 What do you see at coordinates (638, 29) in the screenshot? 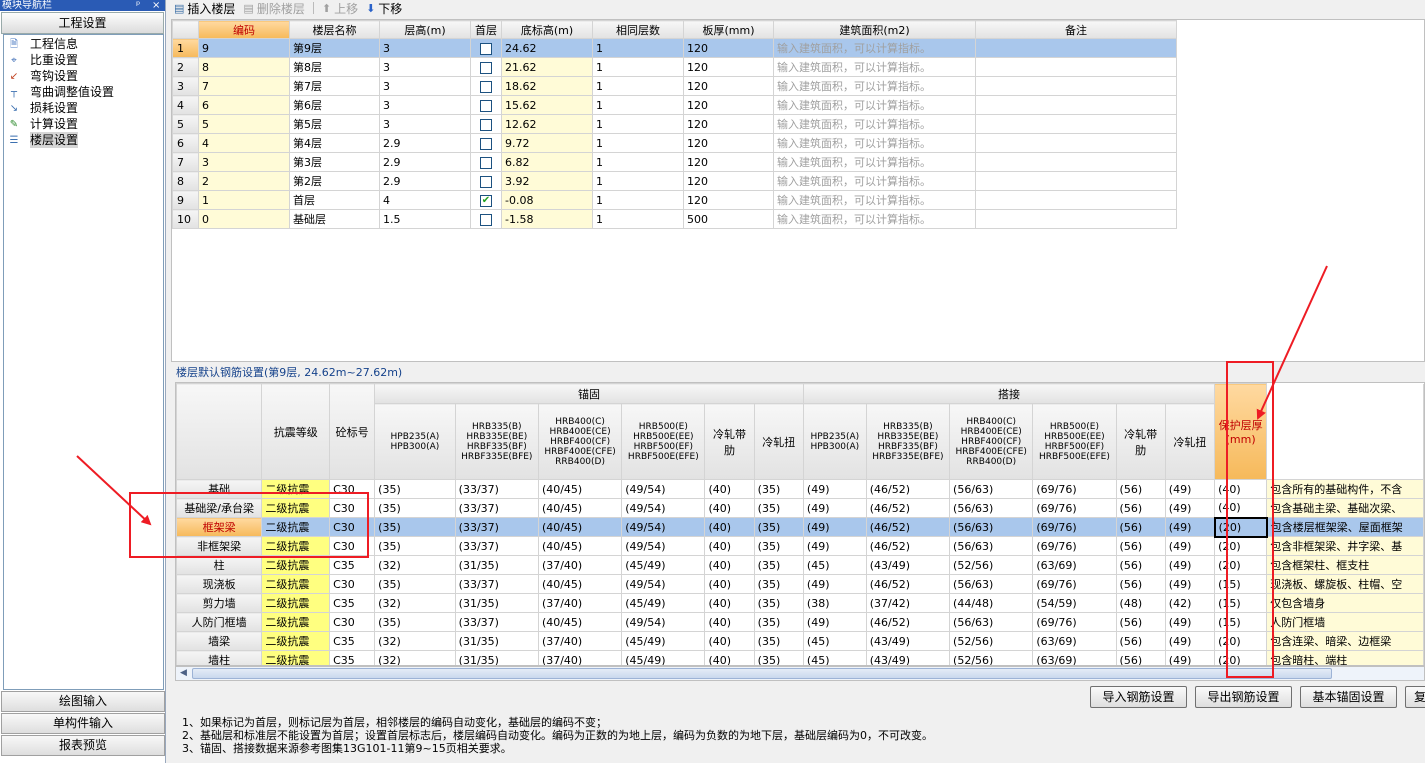
I see `column-header: 相同层数` at bounding box center [638, 29].